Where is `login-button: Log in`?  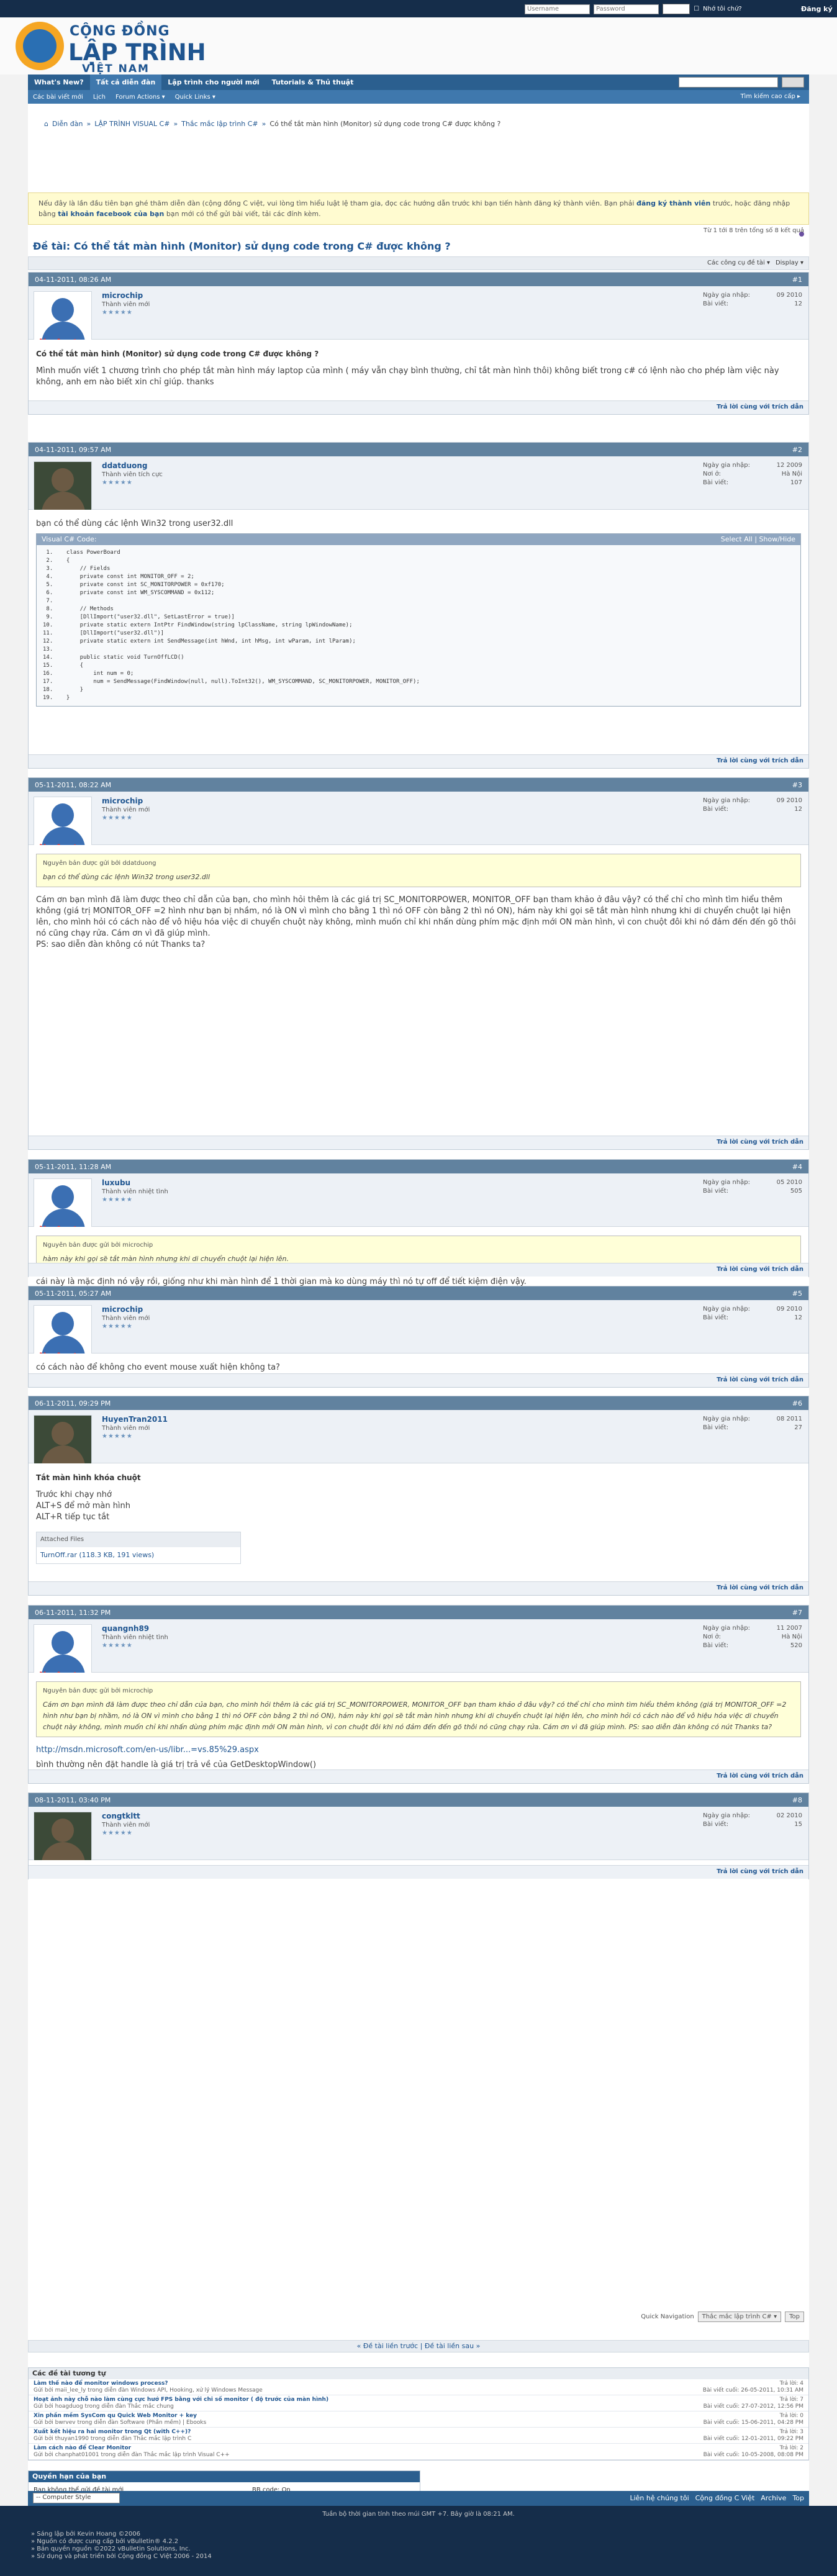
login-button: Log in is located at coordinates (676, 9).